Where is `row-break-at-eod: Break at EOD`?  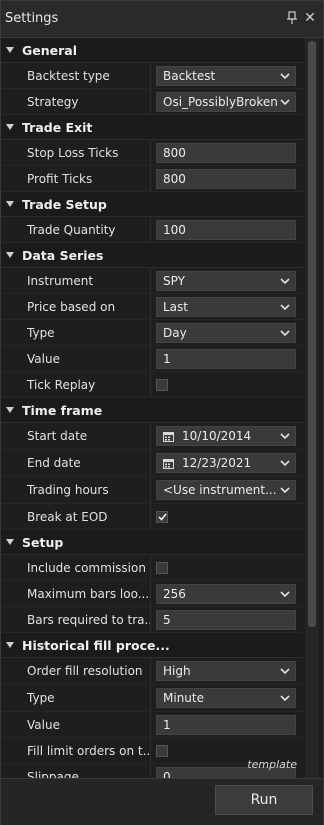 row-break-at-eod: Break at EOD is located at coordinates (152, 517).